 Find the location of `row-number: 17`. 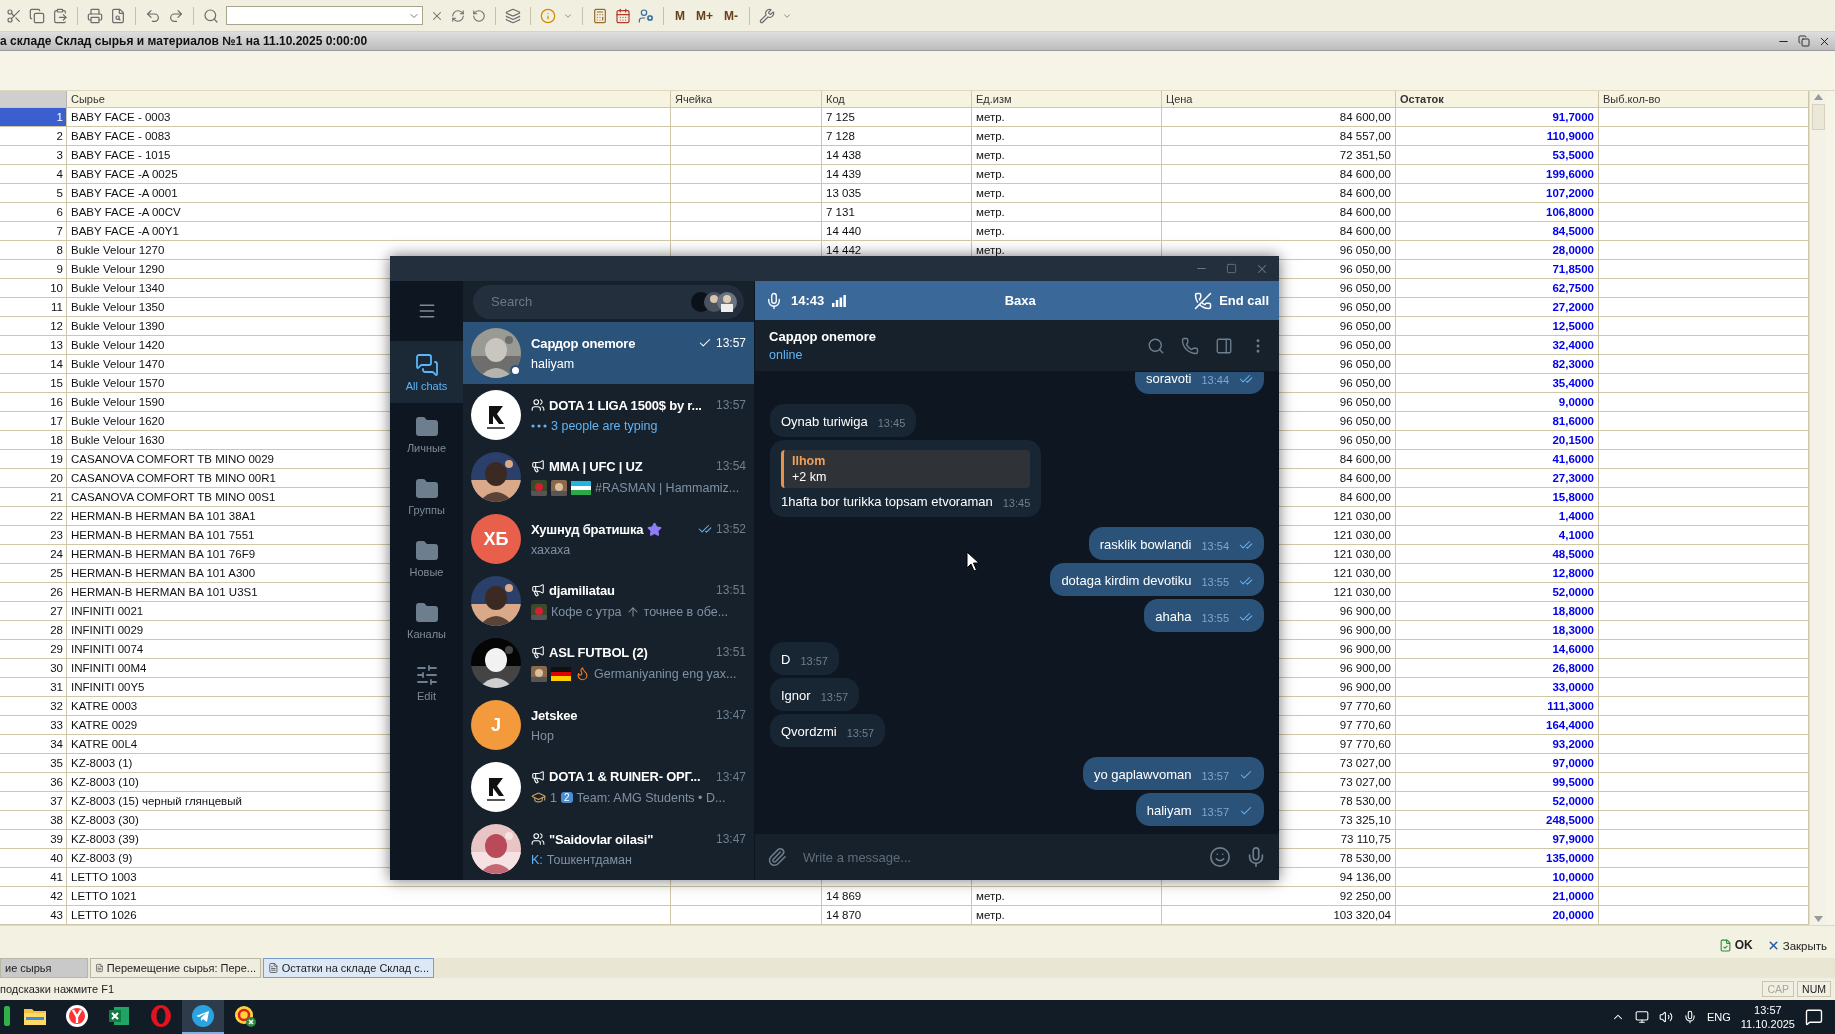

row-number: 17 is located at coordinates (33, 421).